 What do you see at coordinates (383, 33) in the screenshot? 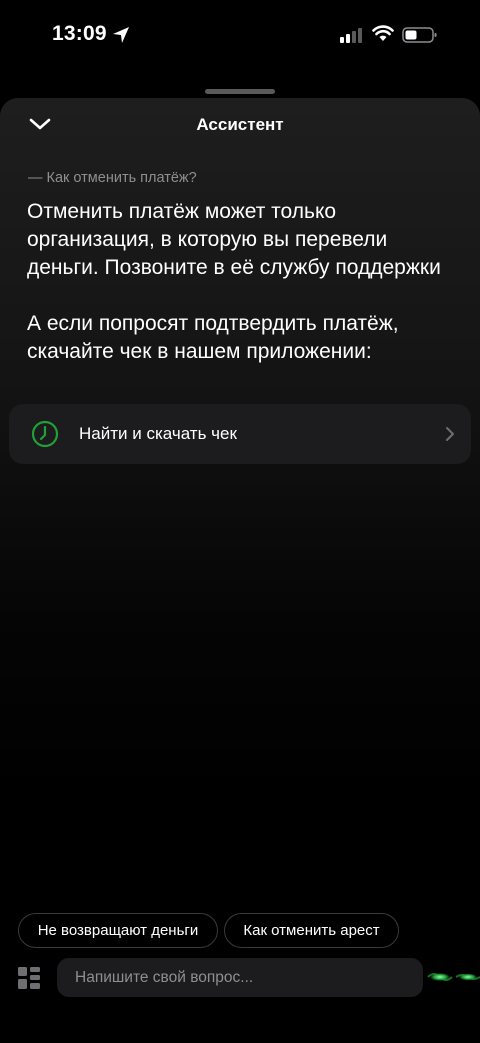
I see `wifi-icon` at bounding box center [383, 33].